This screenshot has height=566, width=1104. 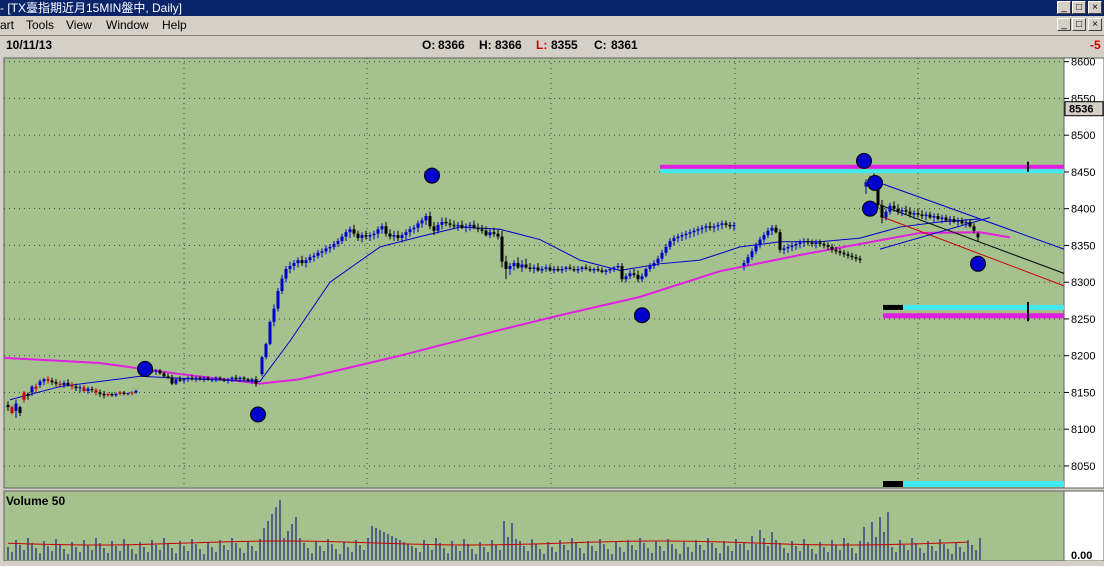 What do you see at coordinates (7, 25) in the screenshot?
I see `menu-chart: art` at bounding box center [7, 25].